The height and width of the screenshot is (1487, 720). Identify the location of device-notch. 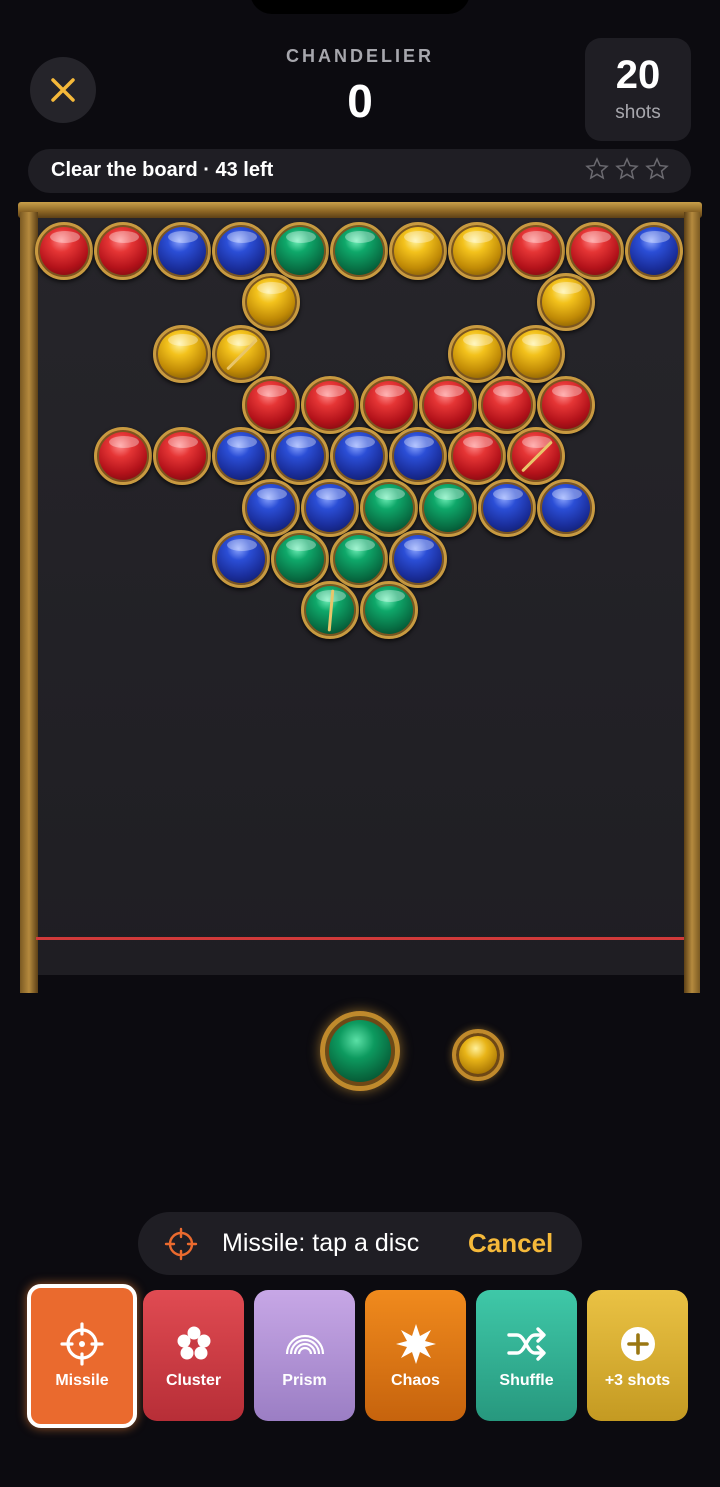
(360, 7).